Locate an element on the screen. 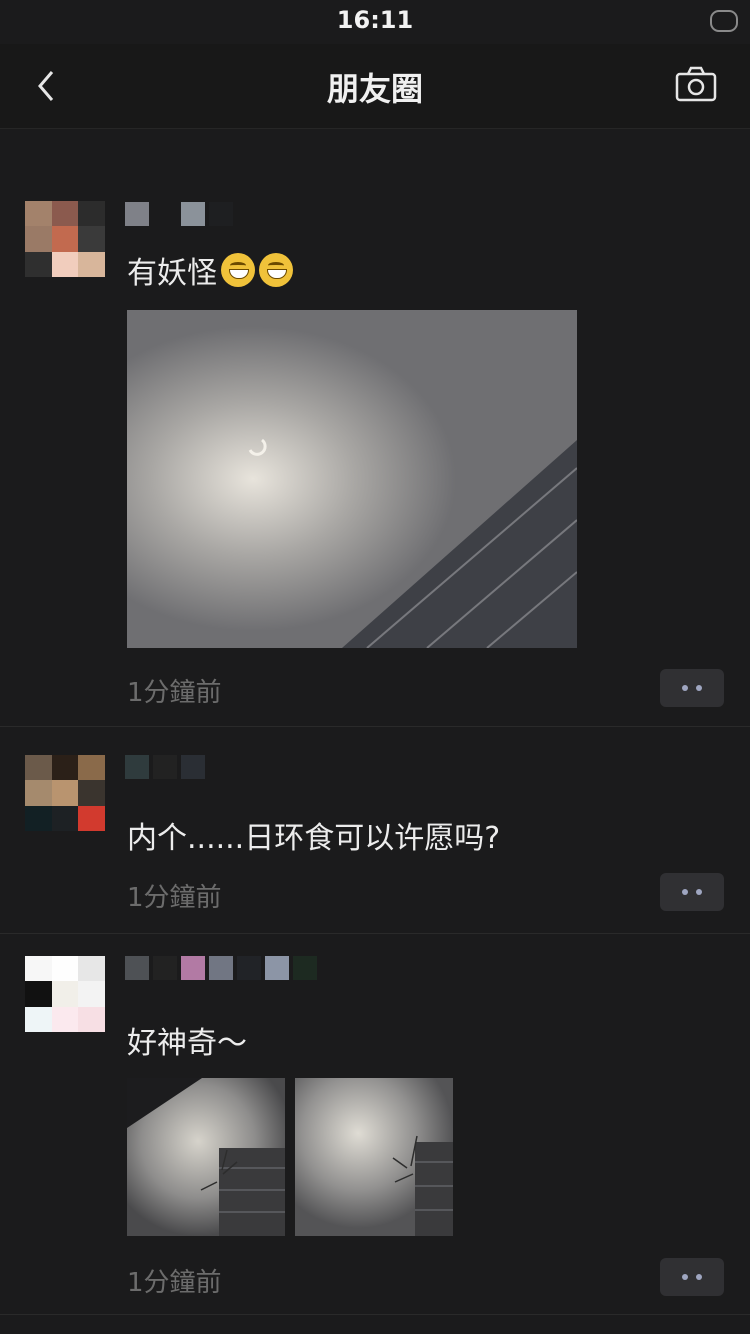  post-text: 有妖怪 is located at coordinates (210, 270).